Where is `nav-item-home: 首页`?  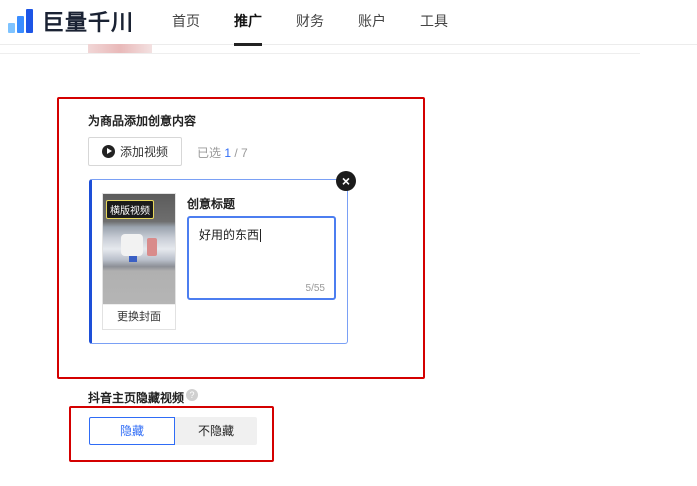 nav-item-home: 首页 is located at coordinates (186, 22).